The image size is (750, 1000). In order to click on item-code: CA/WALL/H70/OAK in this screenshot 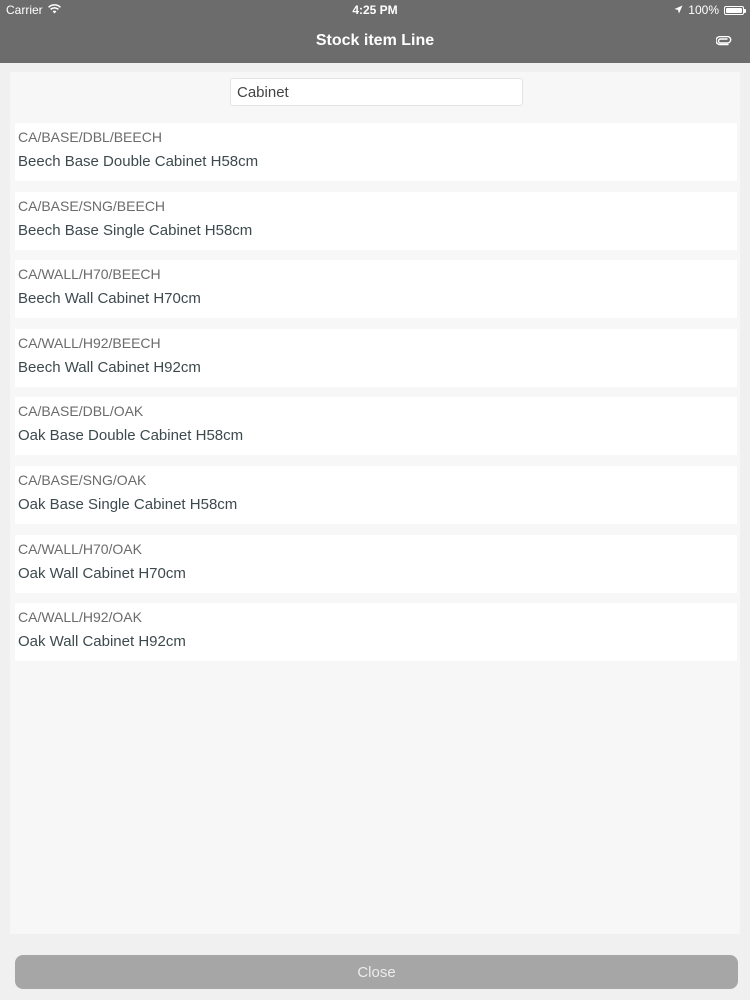, I will do `click(80, 548)`.